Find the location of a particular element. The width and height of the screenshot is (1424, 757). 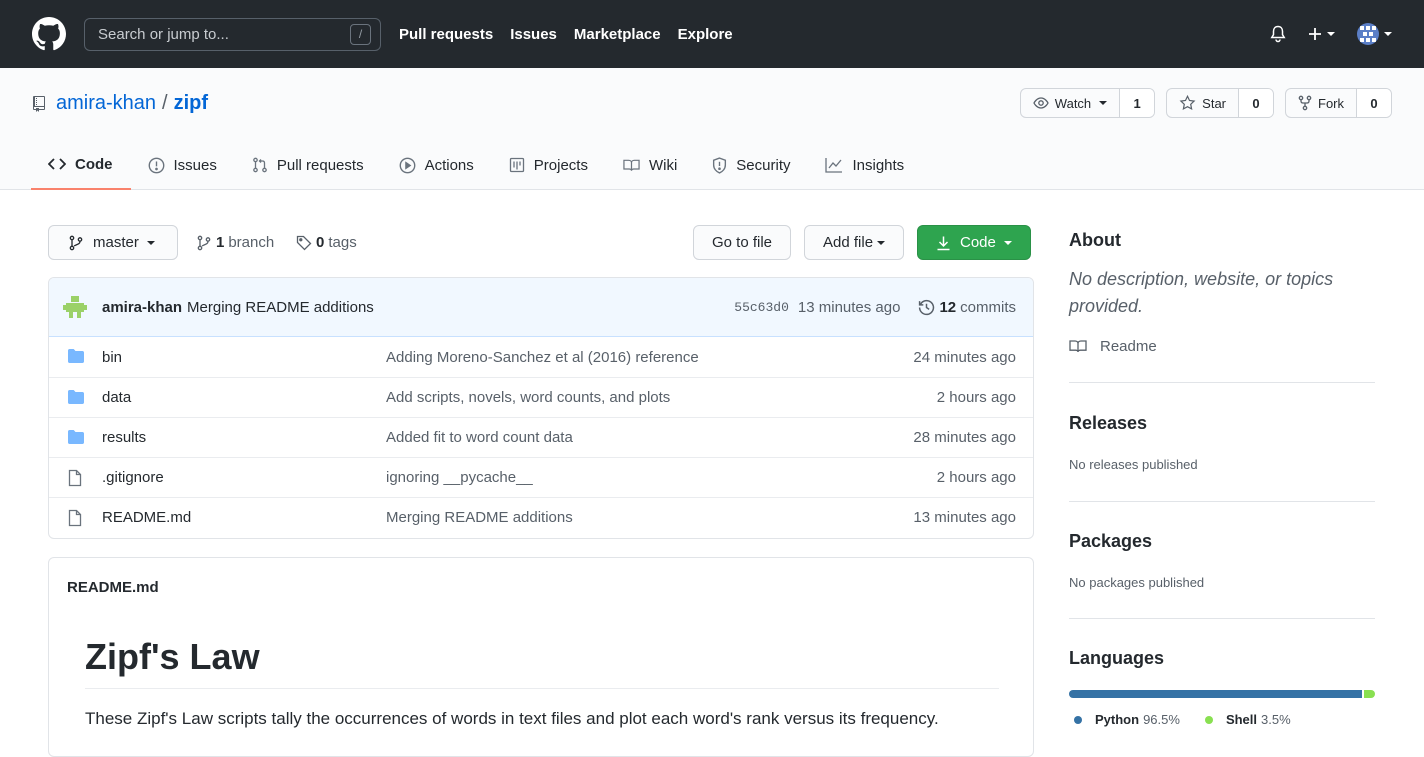

notifications-bell-icon is located at coordinates (1278, 34).